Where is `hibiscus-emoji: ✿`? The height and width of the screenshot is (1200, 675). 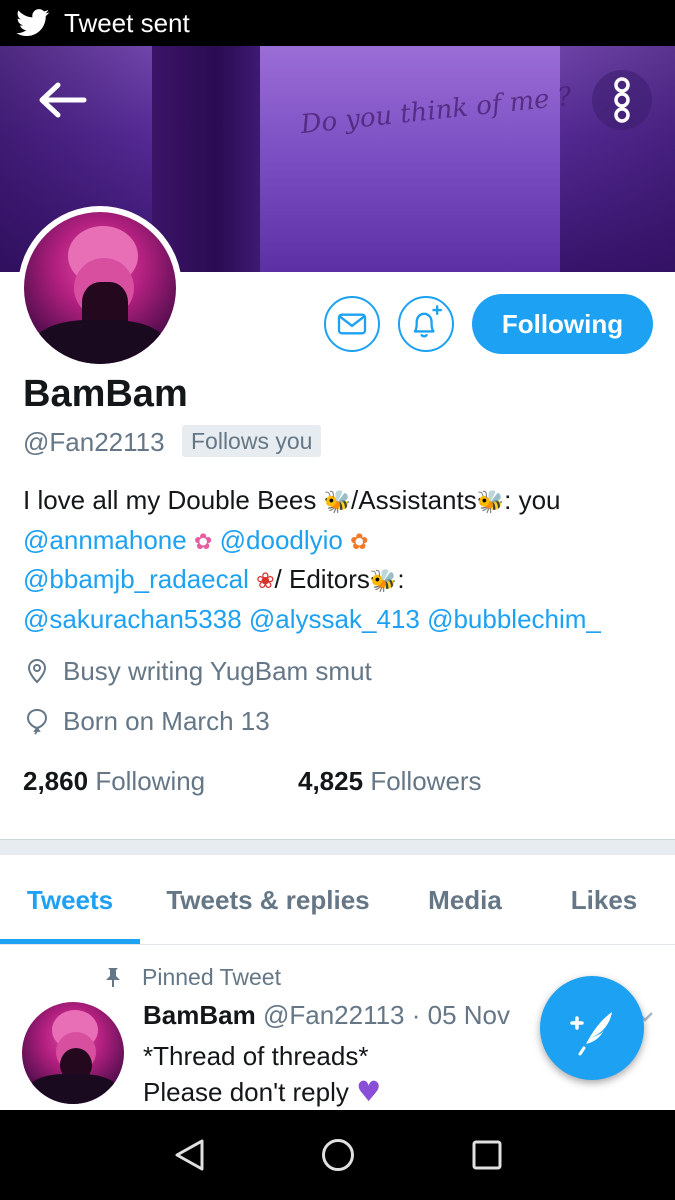 hibiscus-emoji: ✿ is located at coordinates (359, 542).